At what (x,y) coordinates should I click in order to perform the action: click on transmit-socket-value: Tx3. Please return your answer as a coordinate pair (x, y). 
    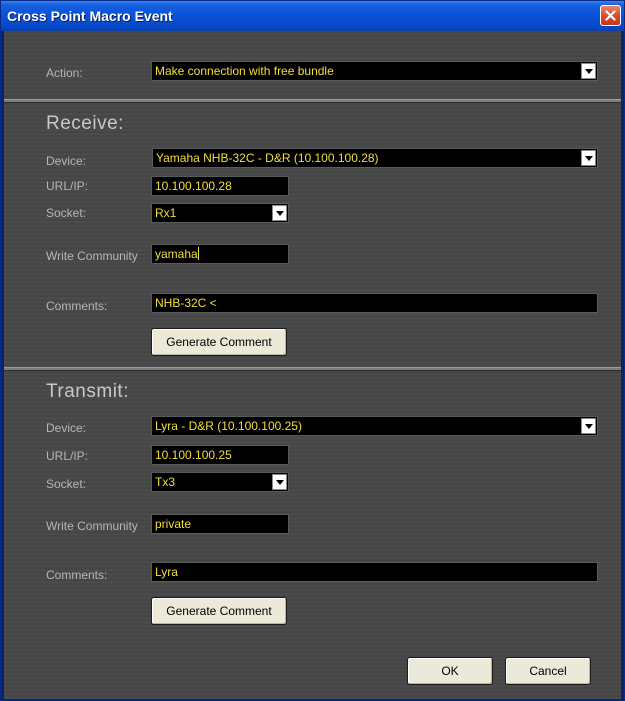
    Looking at the image, I should click on (165, 482).